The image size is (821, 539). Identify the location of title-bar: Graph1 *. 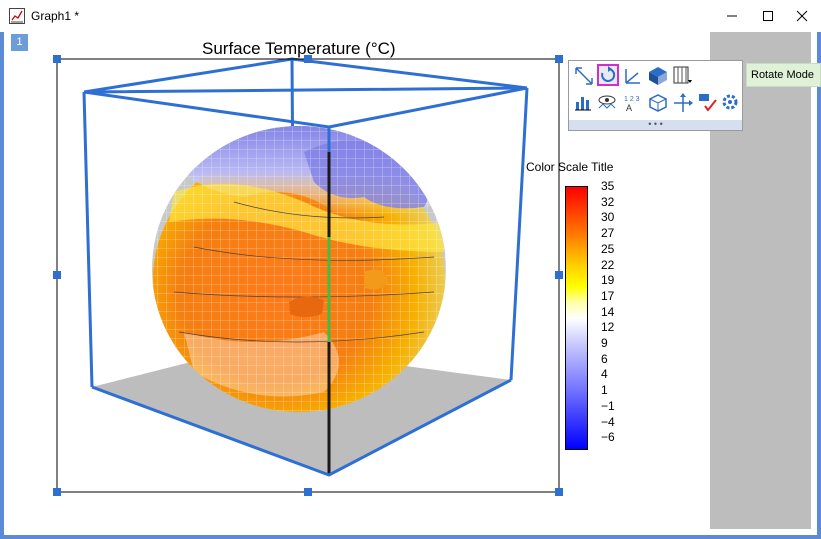
(410, 16).